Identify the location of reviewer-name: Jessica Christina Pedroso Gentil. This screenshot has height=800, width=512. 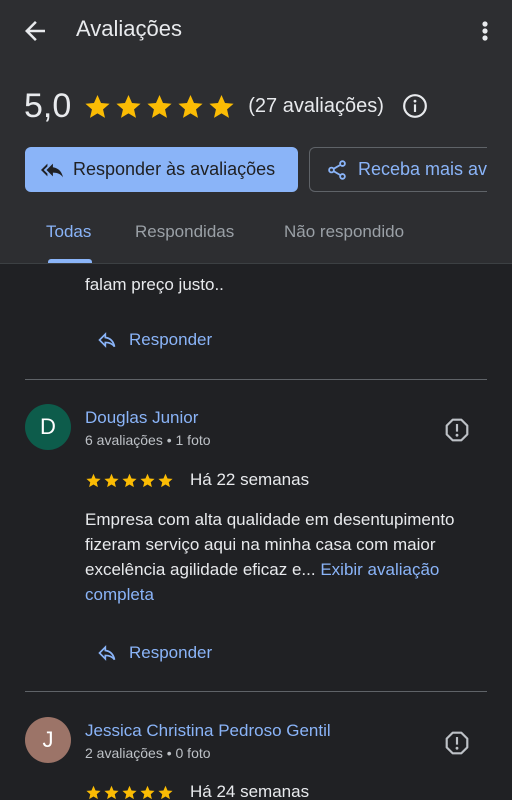
(208, 731).